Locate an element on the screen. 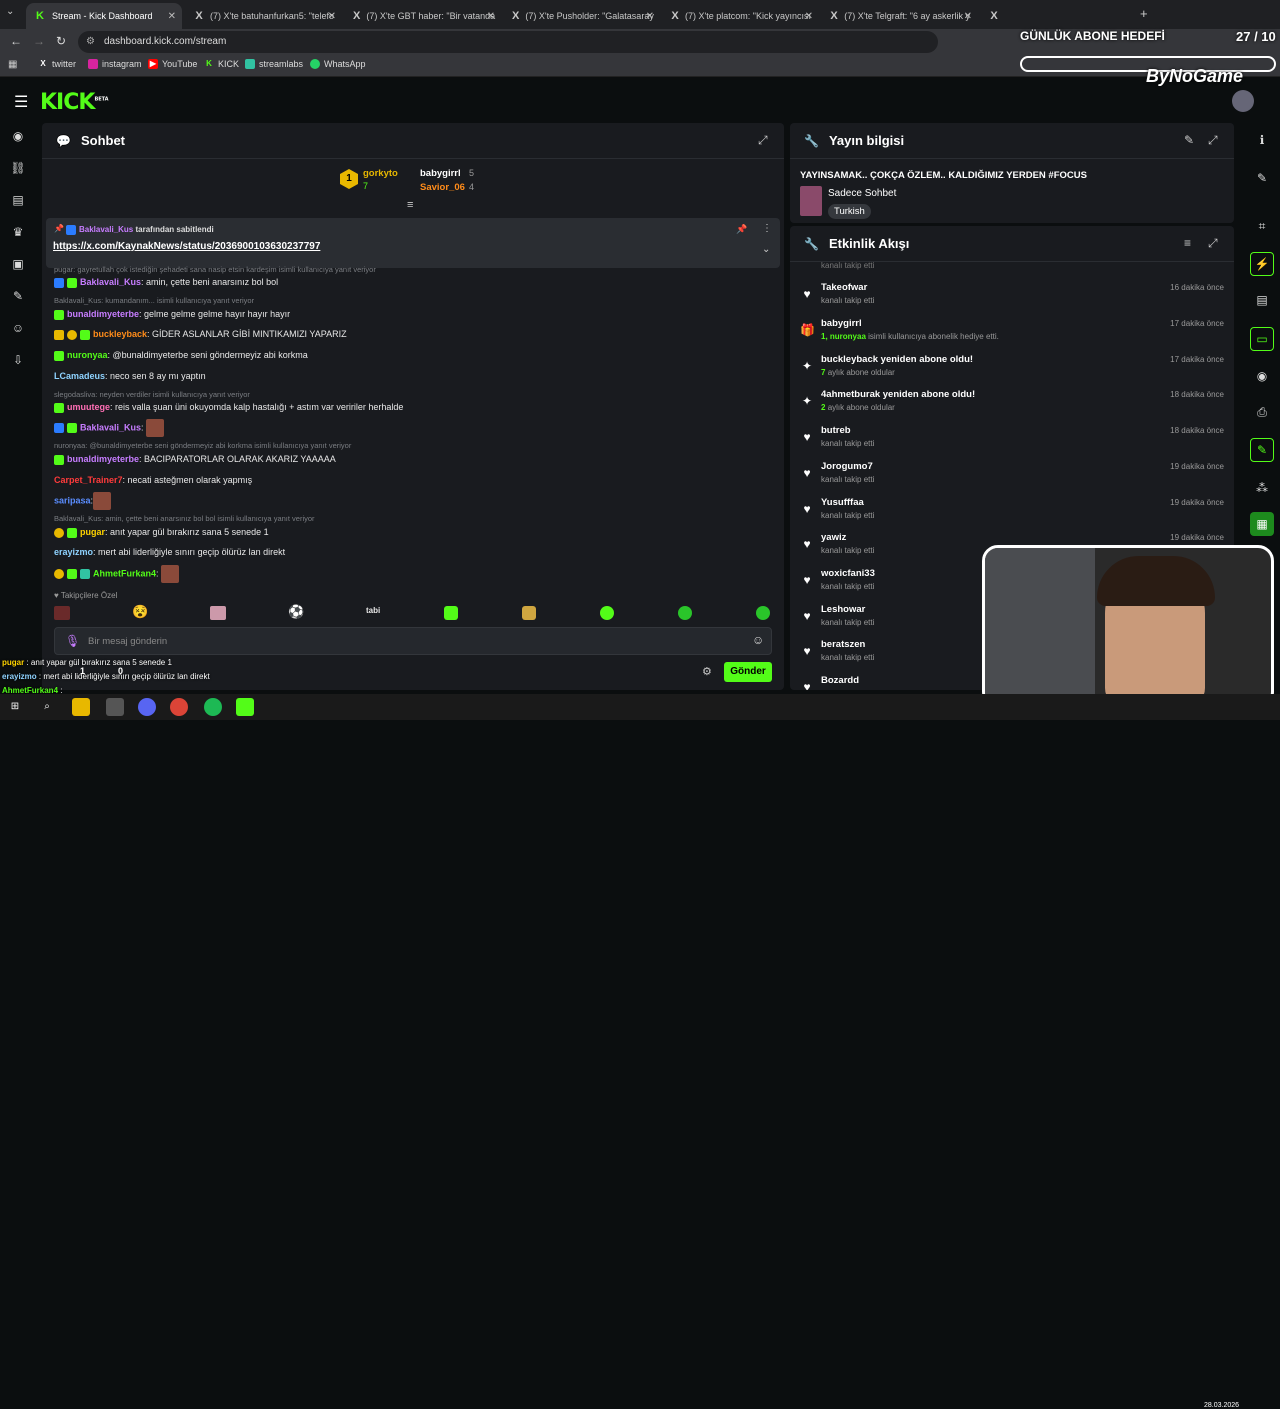 The width and height of the screenshot is (1280, 1409). lightning-icon: ⚡ is located at coordinates (1262, 264).